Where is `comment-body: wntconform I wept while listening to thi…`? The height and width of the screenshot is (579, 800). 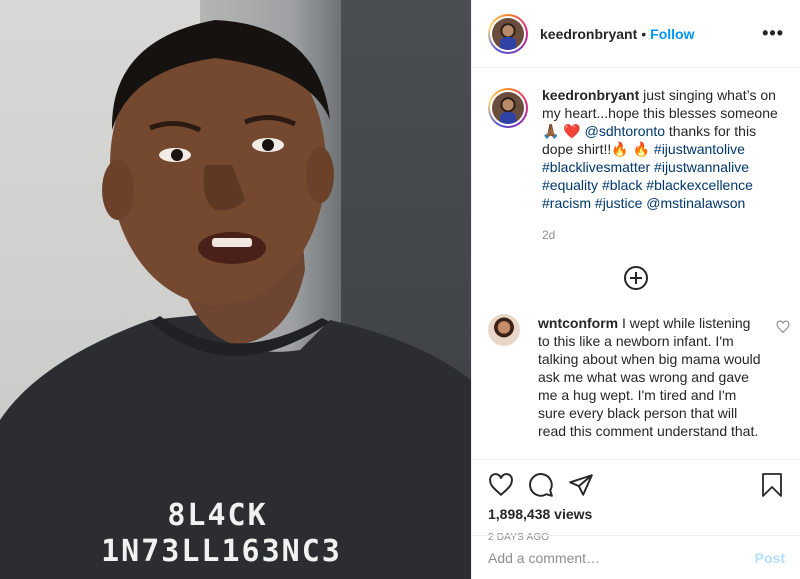 comment-body: wntconform I wept while listening to thi… is located at coordinates (650, 377).